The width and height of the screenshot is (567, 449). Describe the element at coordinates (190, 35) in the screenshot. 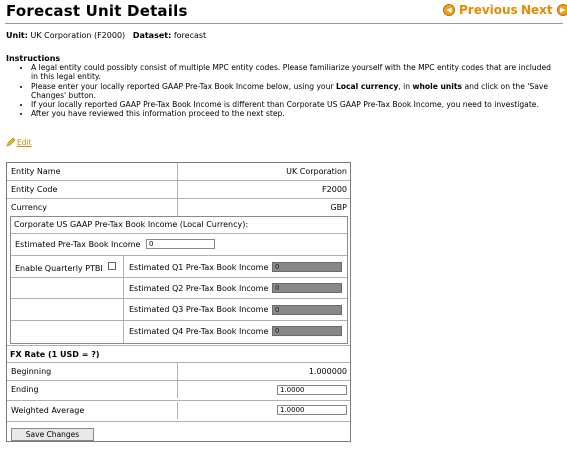

I see `dataset-value: forecast` at that location.